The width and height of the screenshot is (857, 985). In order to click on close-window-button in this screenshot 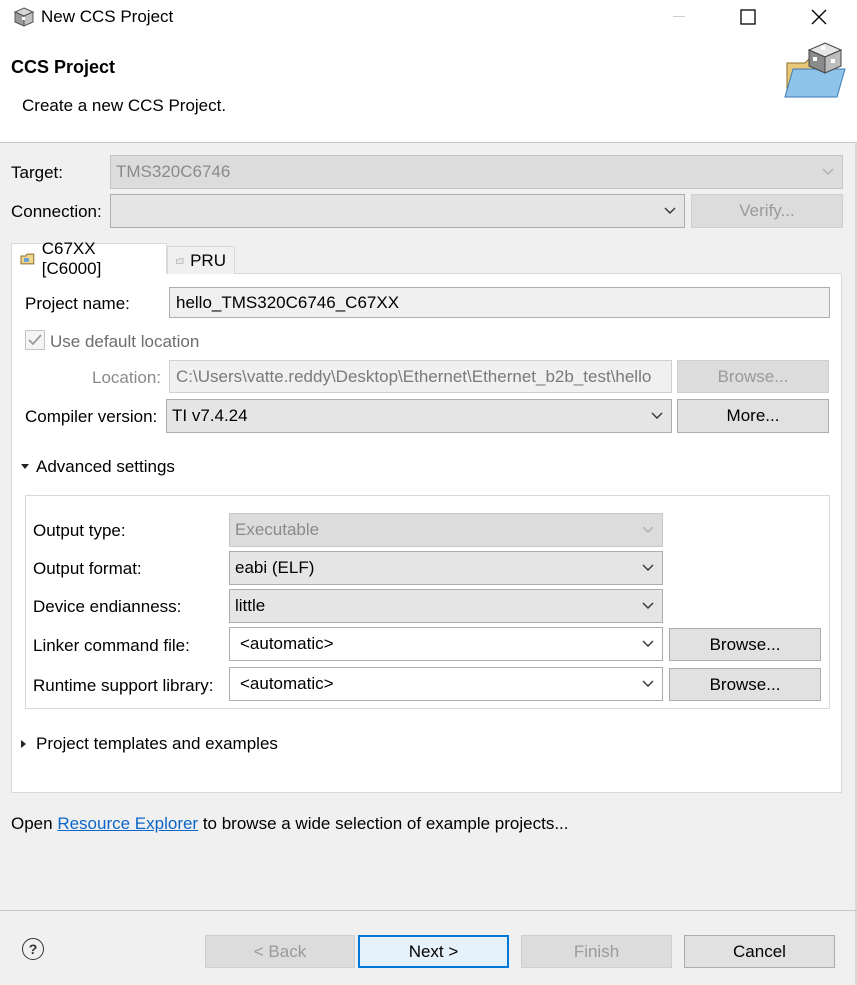, I will do `click(819, 17)`.